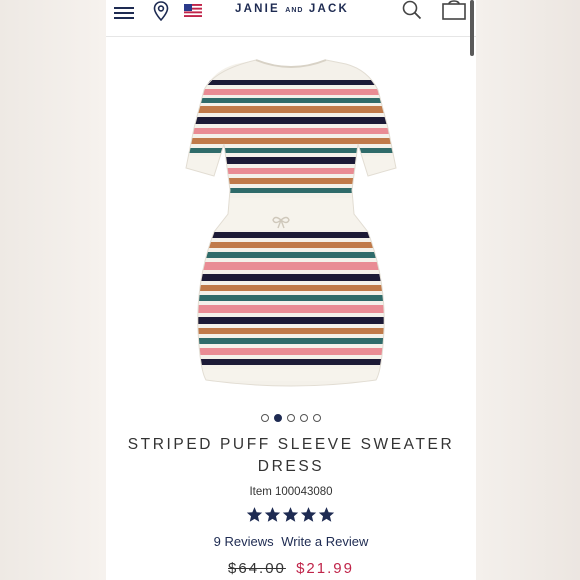  I want to click on brand-word-and: AND, so click(294, 10).